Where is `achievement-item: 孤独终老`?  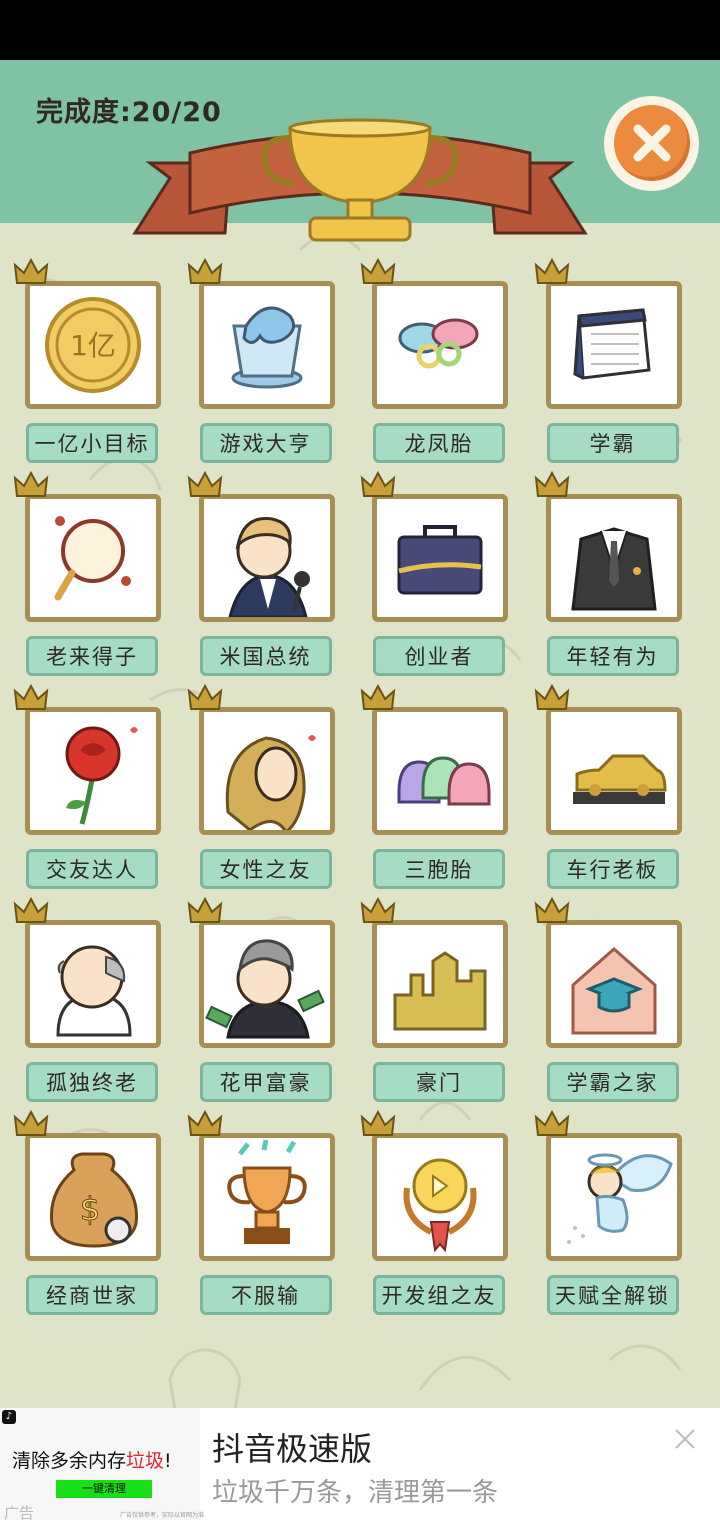 achievement-item: 孤独终老 is located at coordinates (106, 1001).